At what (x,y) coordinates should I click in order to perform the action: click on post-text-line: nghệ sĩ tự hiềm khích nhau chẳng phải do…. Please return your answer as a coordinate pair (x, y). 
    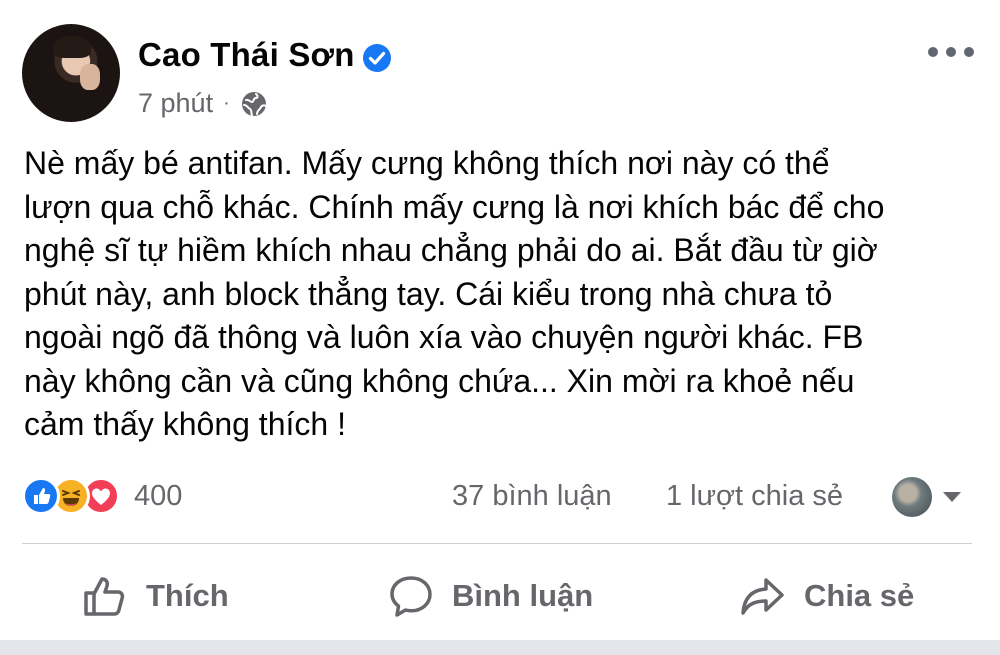
    Looking at the image, I should click on (451, 250).